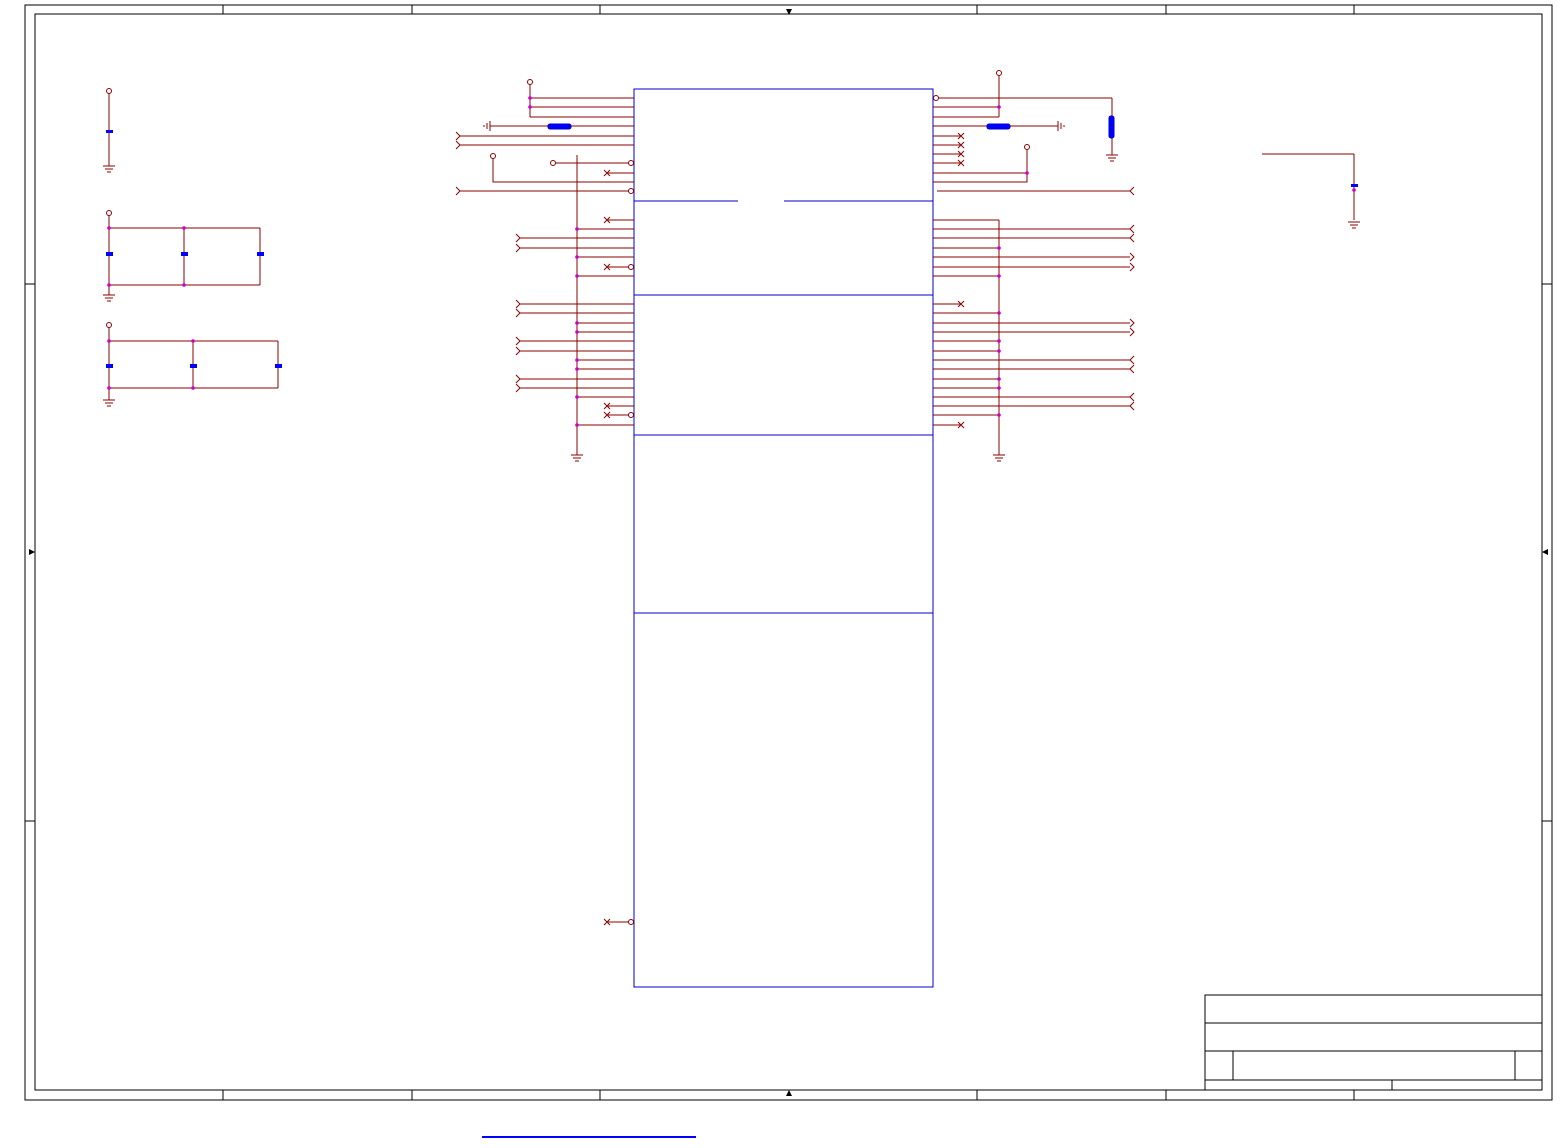 The image size is (1562, 1148). I want to click on footer-link-underline, so click(589, 1137).